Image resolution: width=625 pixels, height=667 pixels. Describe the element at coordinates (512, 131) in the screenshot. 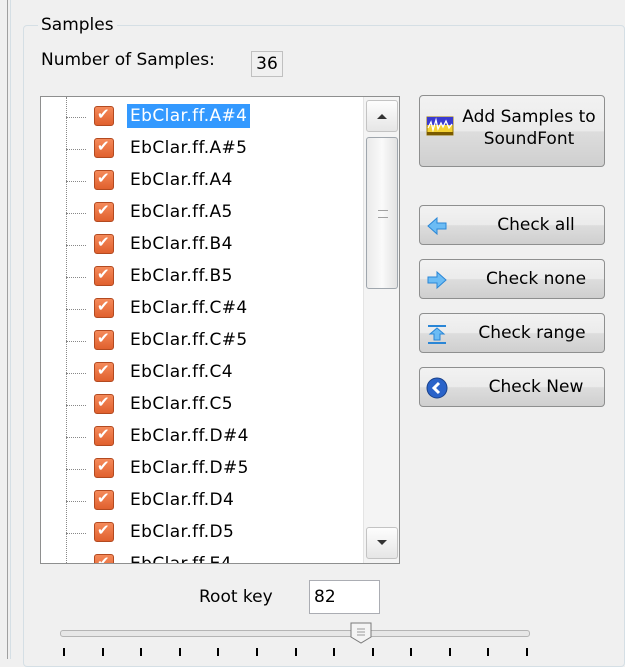

I see `add-samples-to-soundfont-button: Add Samples to SoundFont` at that location.